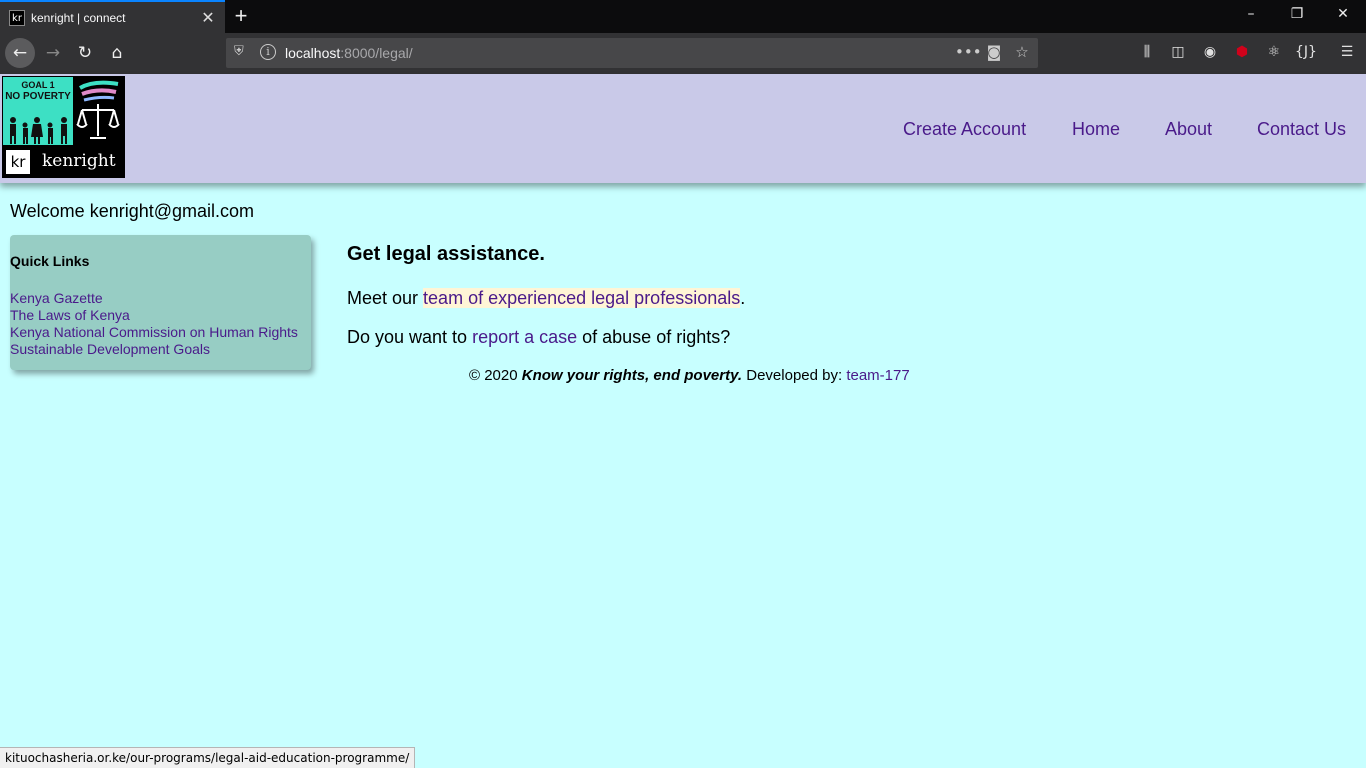 The height and width of the screenshot is (768, 1366). Describe the element at coordinates (154, 315) in the screenshot. I see `list-item: The Laws of Kenya` at that location.